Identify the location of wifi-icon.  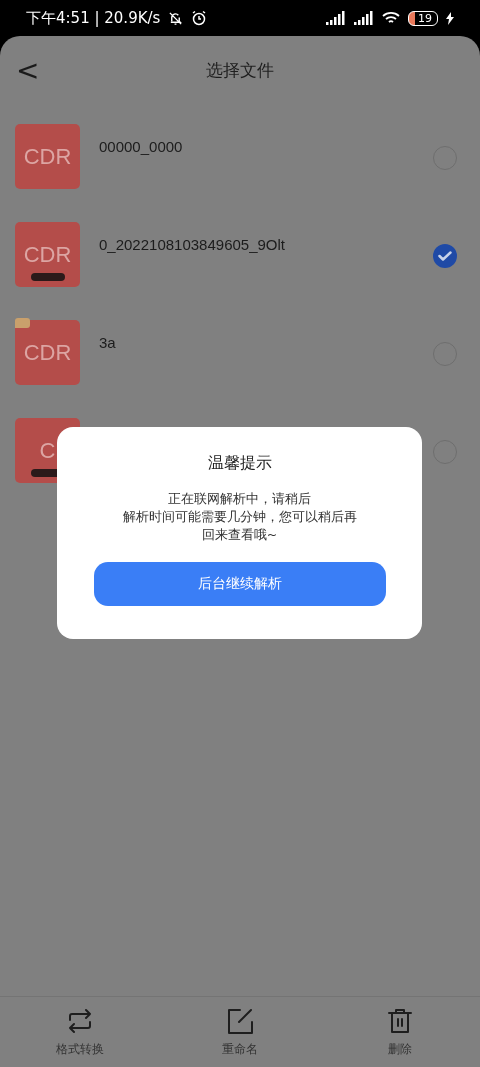
(391, 18).